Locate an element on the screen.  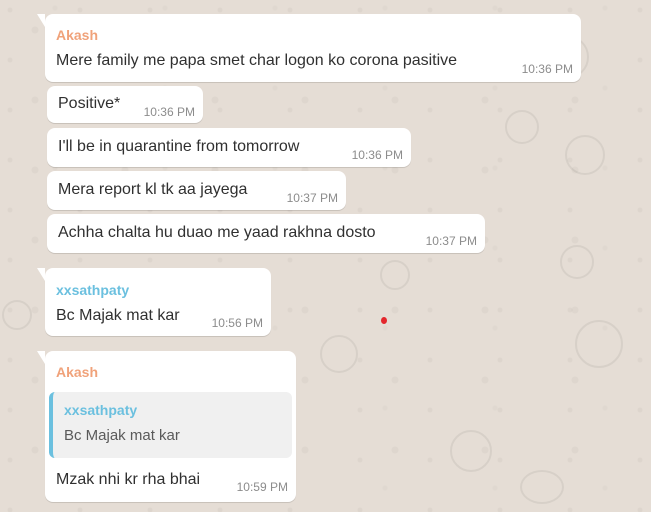
quoted-author: xxsathpaty is located at coordinates (101, 410).